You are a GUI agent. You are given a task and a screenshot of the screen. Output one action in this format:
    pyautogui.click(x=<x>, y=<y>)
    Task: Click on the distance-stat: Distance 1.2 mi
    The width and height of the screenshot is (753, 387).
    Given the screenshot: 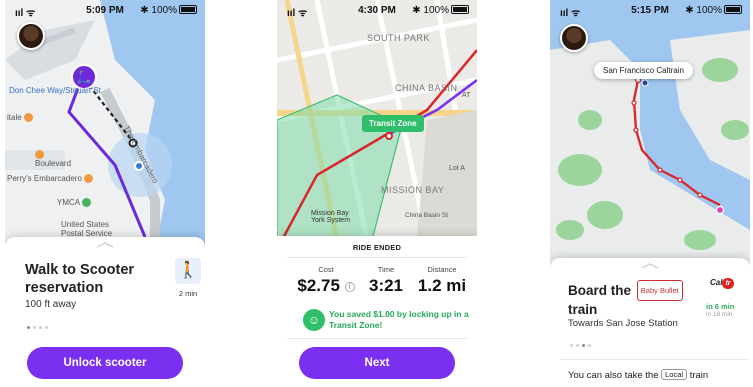 What is the action you would take?
    pyautogui.click(x=442, y=280)
    